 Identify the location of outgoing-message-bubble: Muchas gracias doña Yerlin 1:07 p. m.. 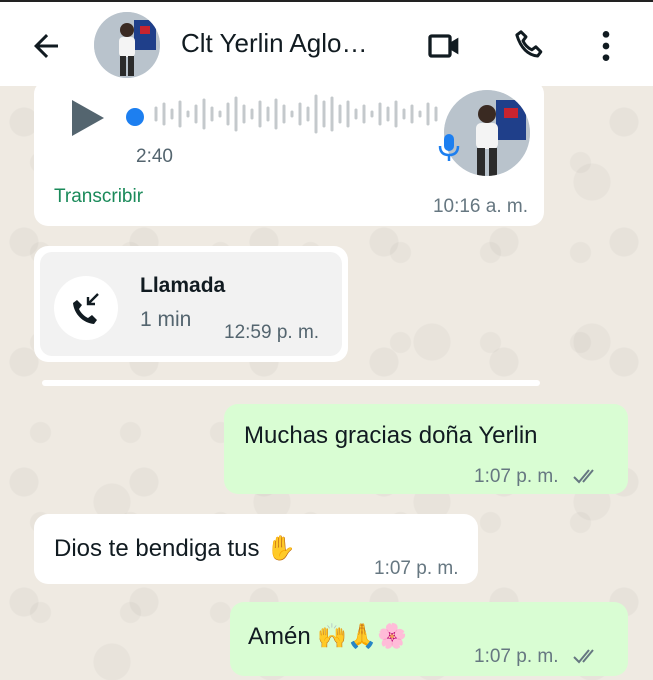
(426, 449).